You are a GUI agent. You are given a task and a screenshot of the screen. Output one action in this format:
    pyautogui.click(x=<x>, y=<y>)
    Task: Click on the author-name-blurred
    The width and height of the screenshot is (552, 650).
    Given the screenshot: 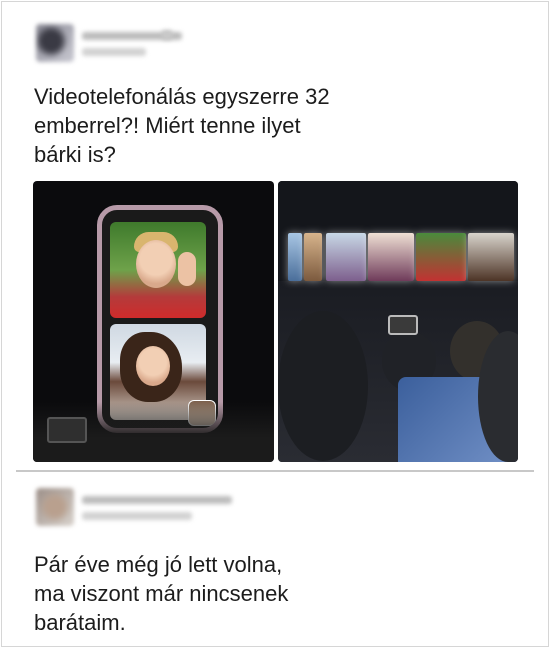 What is the action you would take?
    pyautogui.click(x=157, y=500)
    